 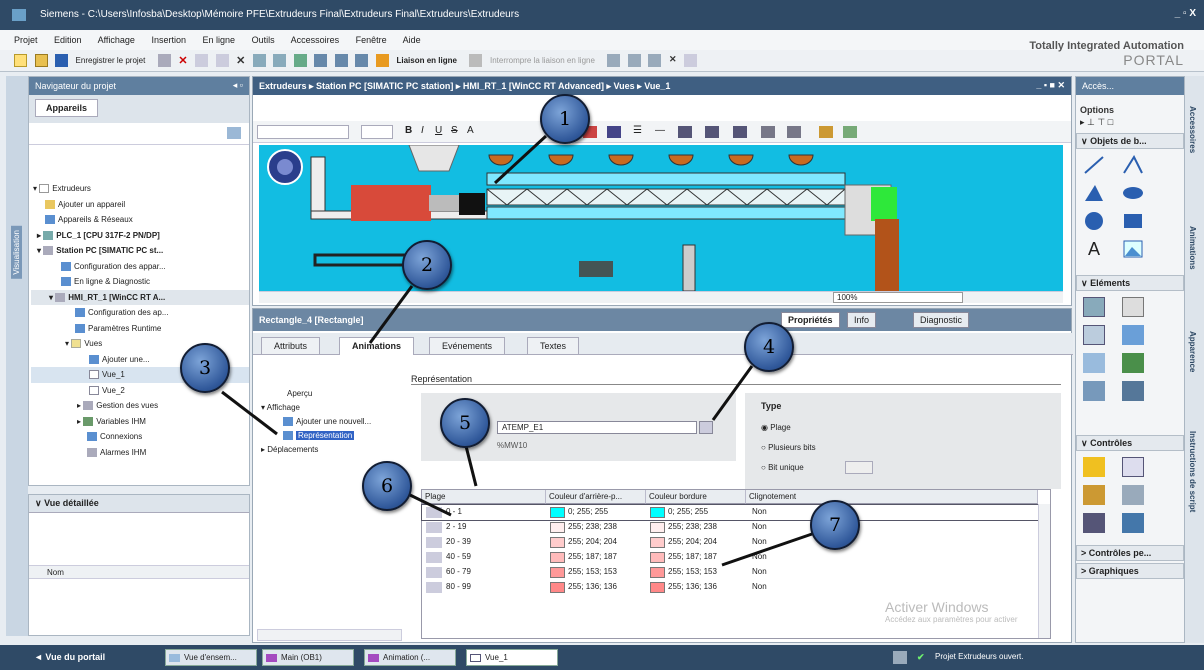 I want to click on tree-item: Ajouter un appareil, so click(x=140, y=205).